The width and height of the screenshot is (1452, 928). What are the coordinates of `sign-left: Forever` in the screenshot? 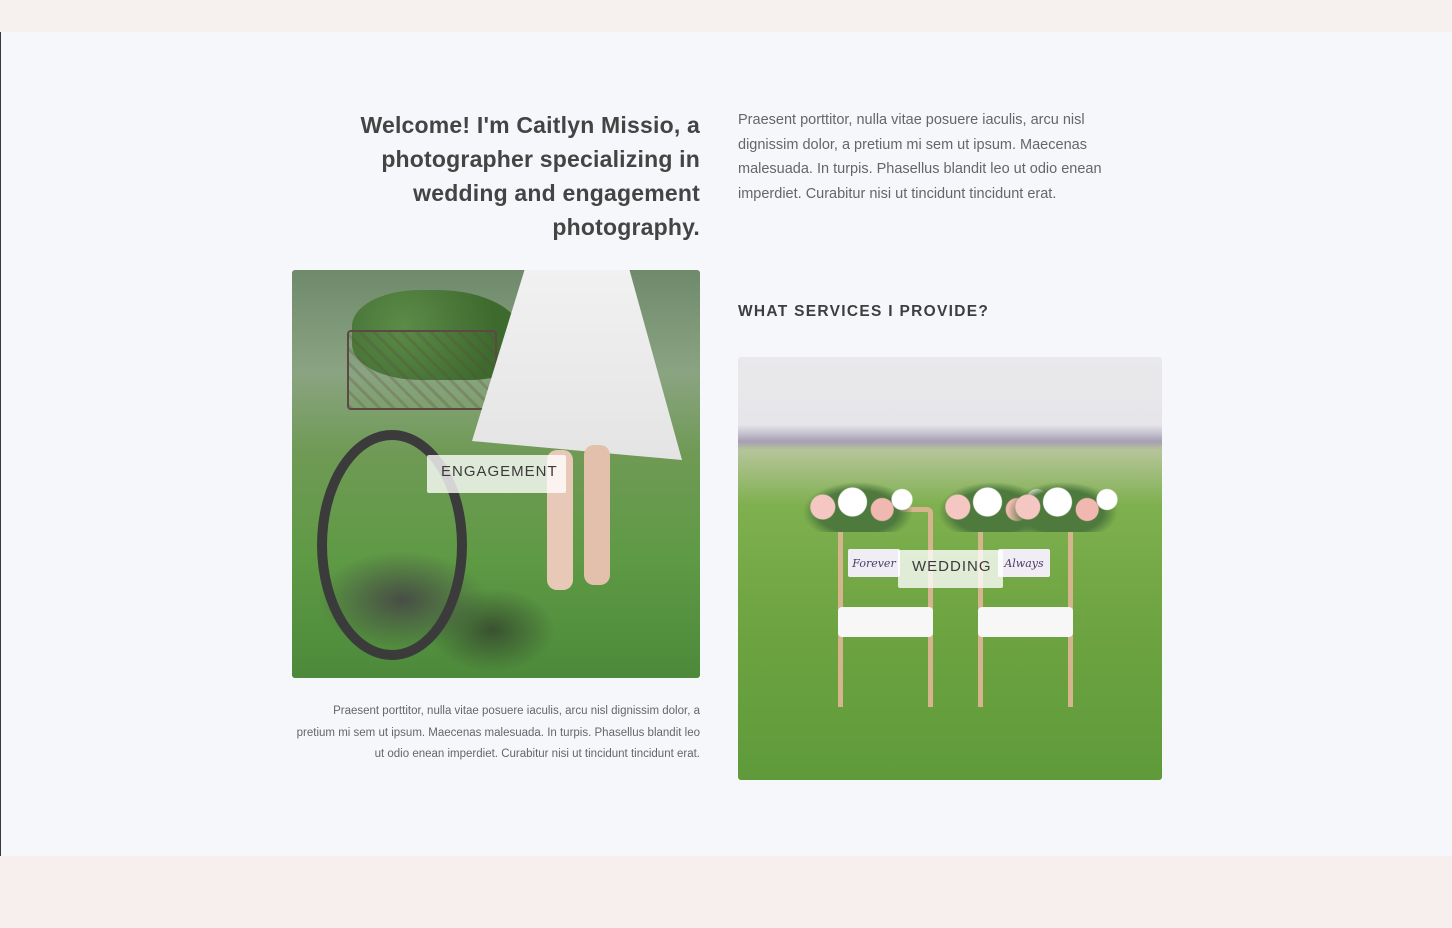 It's located at (874, 563).